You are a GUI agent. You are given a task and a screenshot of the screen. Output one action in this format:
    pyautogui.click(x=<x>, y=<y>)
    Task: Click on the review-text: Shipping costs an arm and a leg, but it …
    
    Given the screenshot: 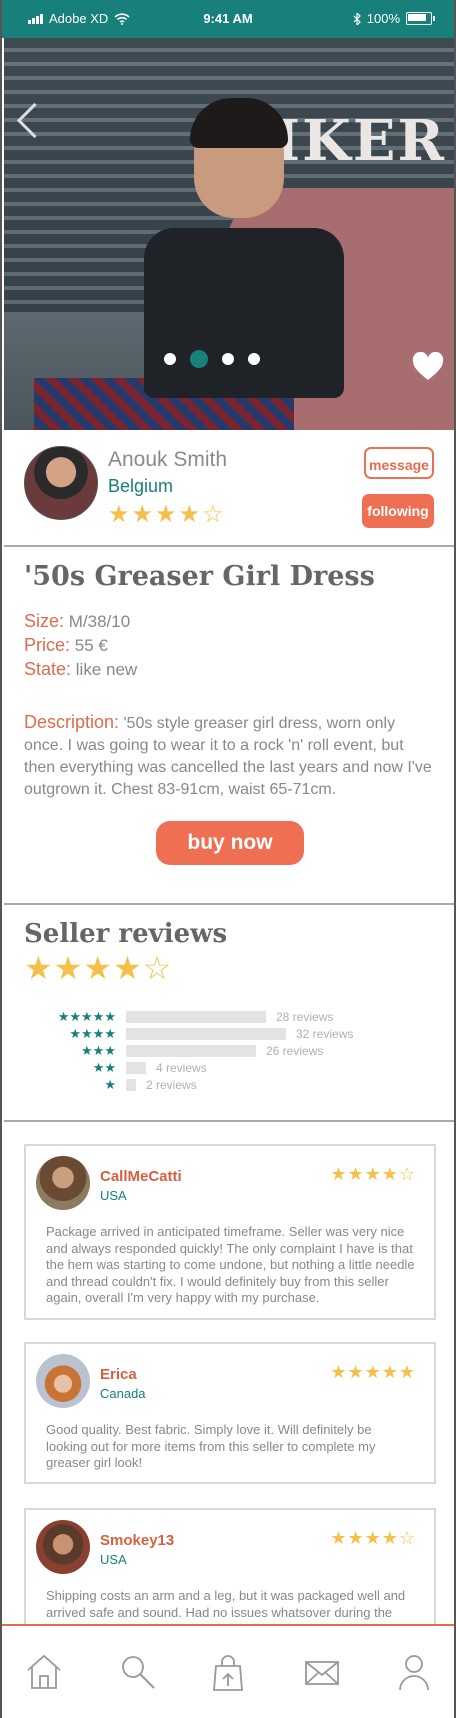 What is the action you would take?
    pyautogui.click(x=226, y=1604)
    